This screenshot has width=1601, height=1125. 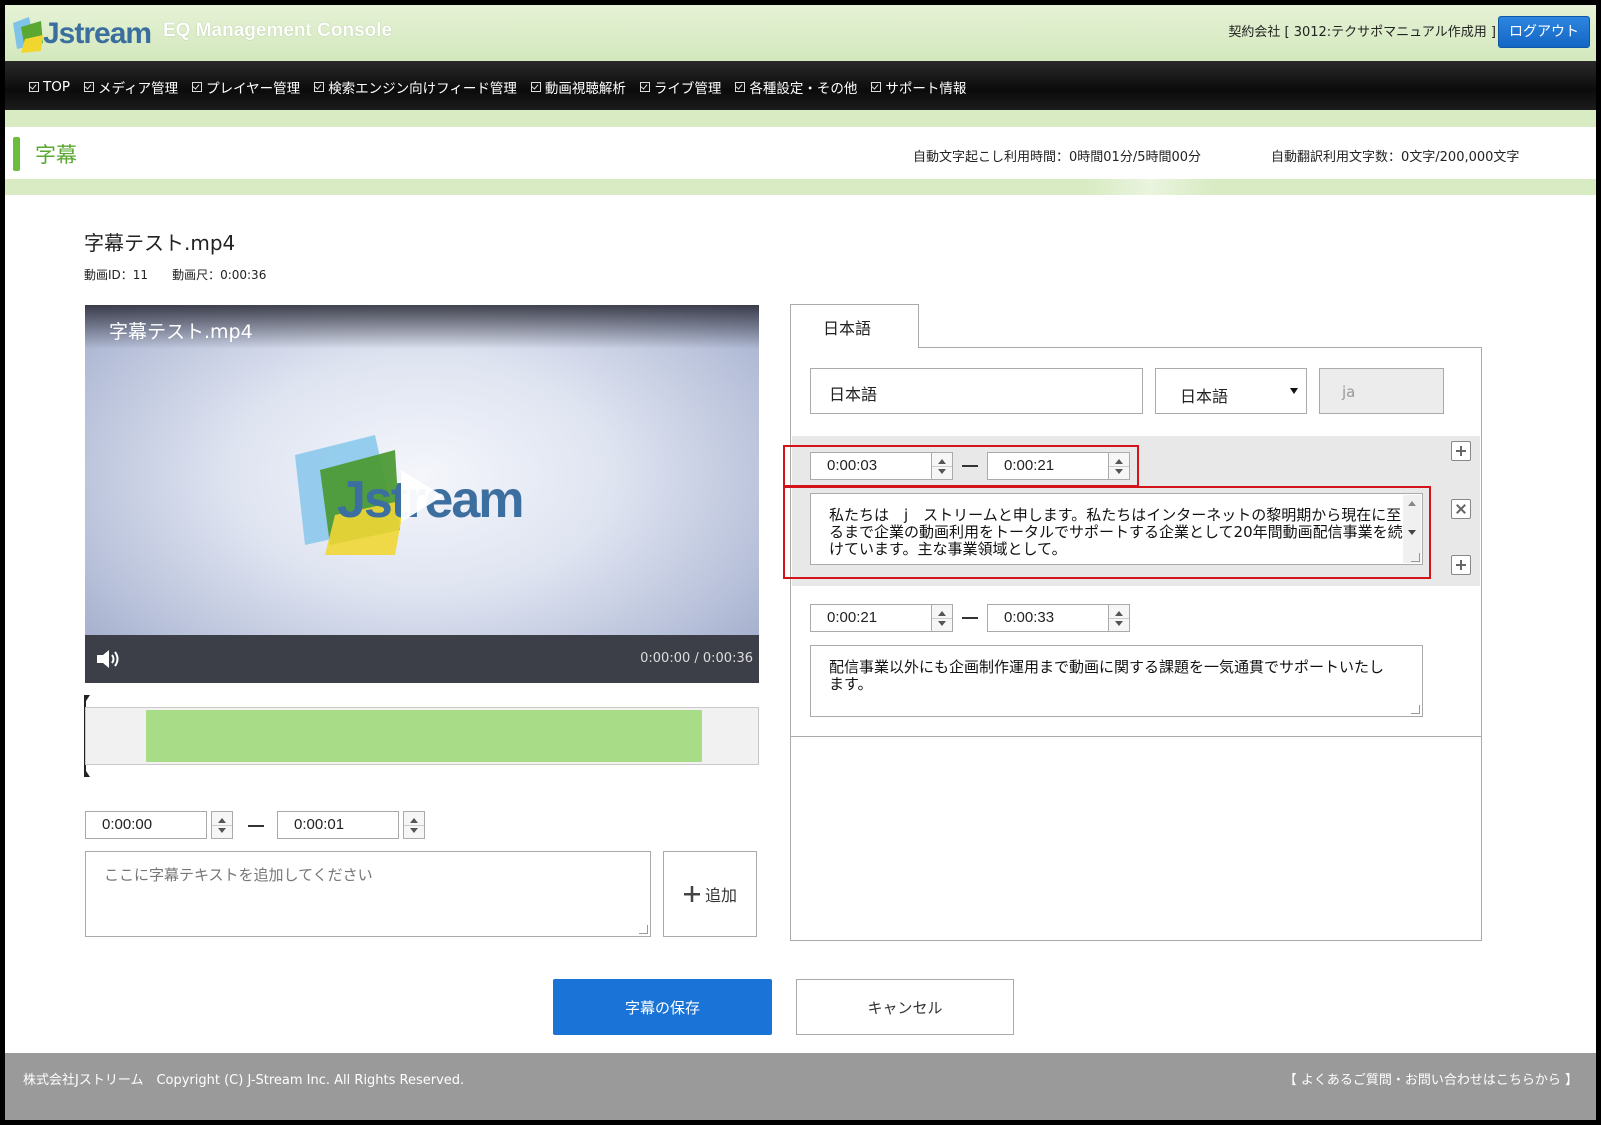 I want to click on new-end-time-stepper, so click(x=414, y=825).